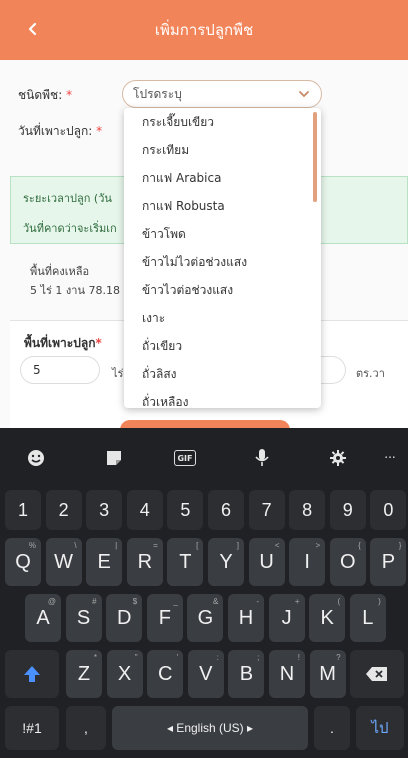 The height and width of the screenshot is (758, 408). I want to click on app-header: เพิ่มการปลูกพืช, so click(204, 30).